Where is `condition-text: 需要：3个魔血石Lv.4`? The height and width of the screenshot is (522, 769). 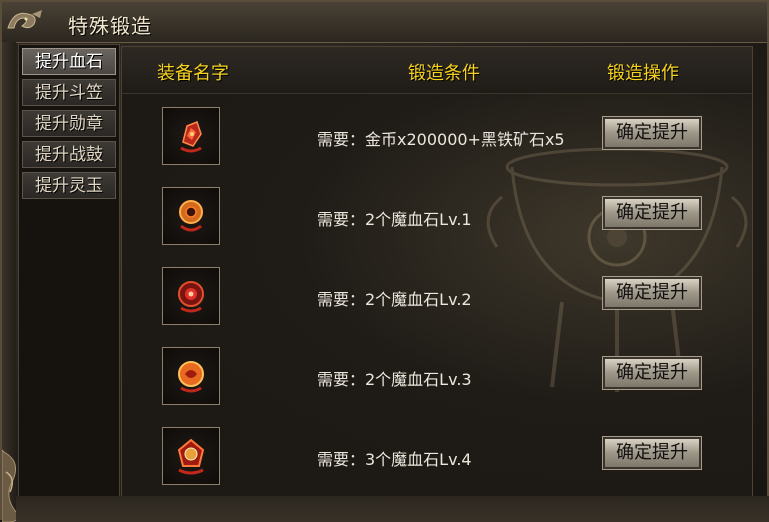 condition-text: 需要：3个魔血石Lv.4 is located at coordinates (394, 459).